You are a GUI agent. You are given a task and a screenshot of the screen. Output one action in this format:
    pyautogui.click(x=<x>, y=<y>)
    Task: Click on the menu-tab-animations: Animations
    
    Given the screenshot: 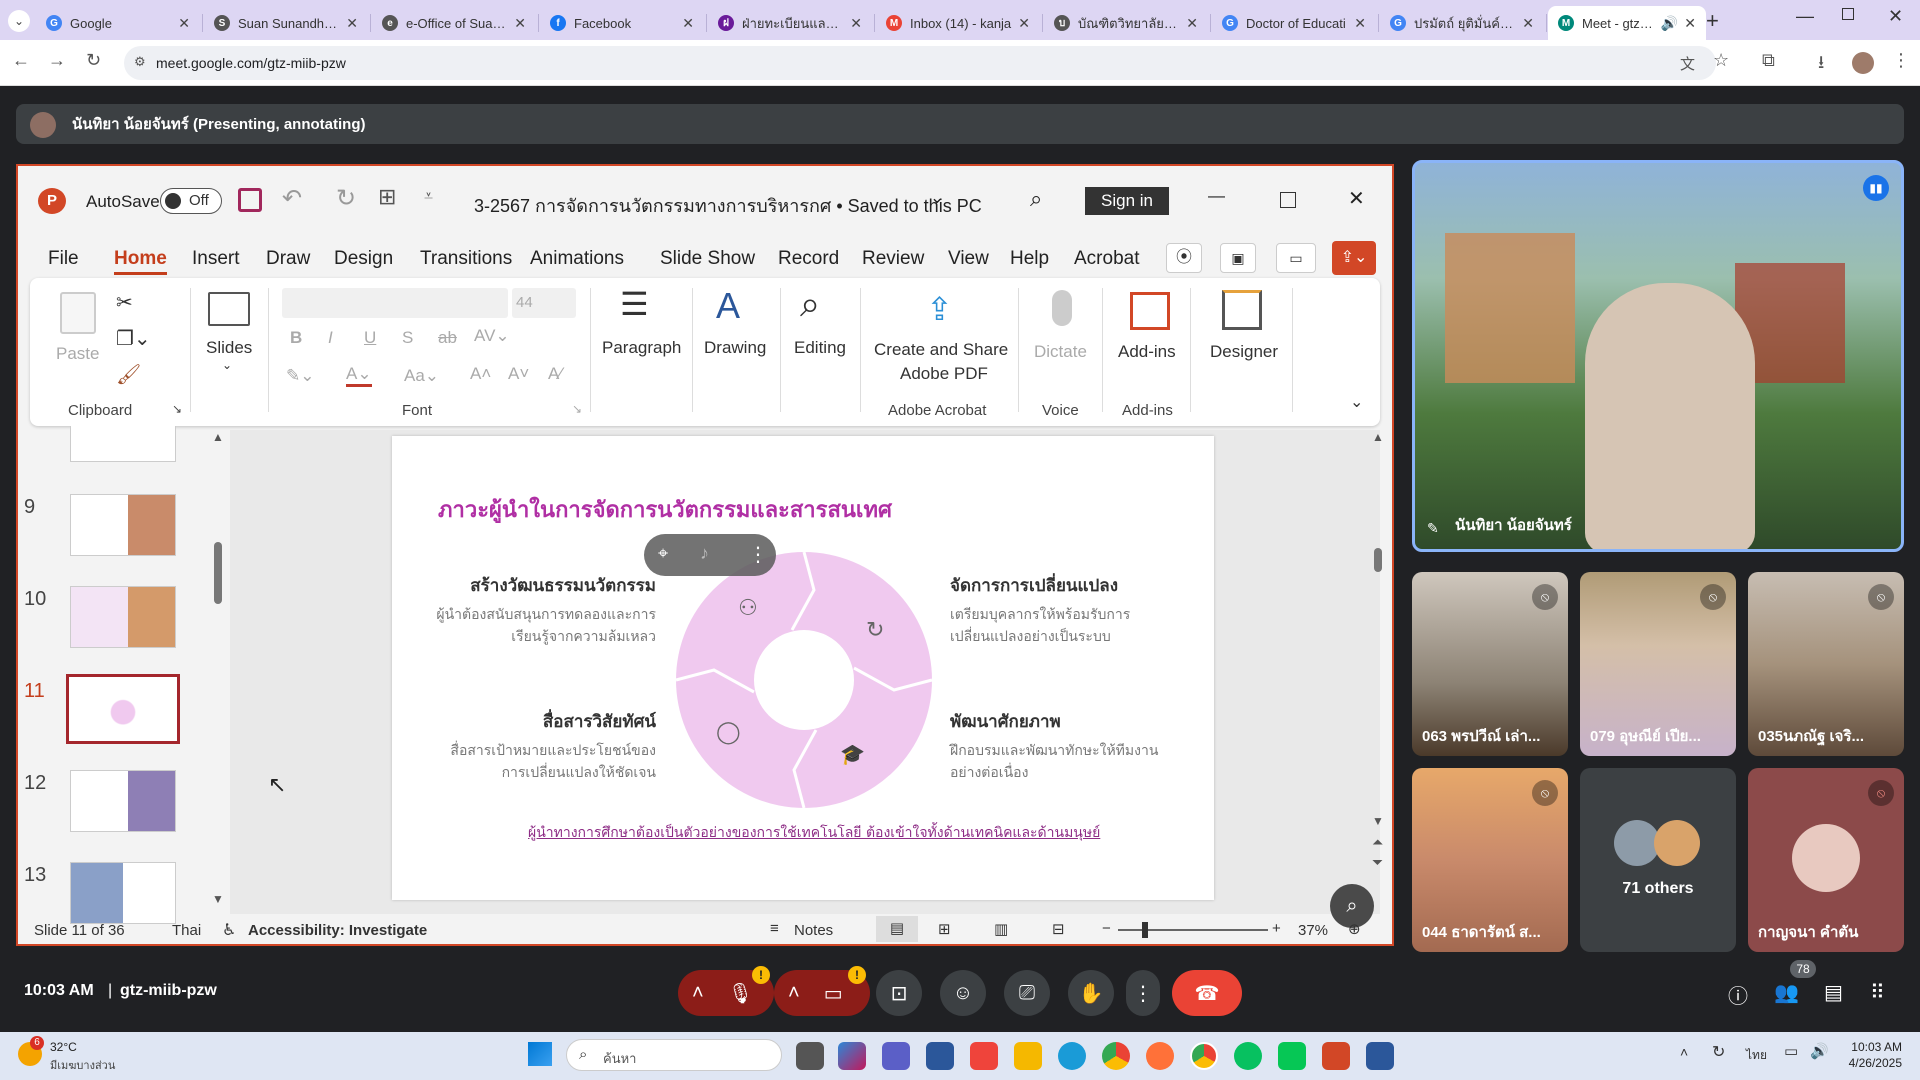 What is the action you would take?
    pyautogui.click(x=577, y=259)
    